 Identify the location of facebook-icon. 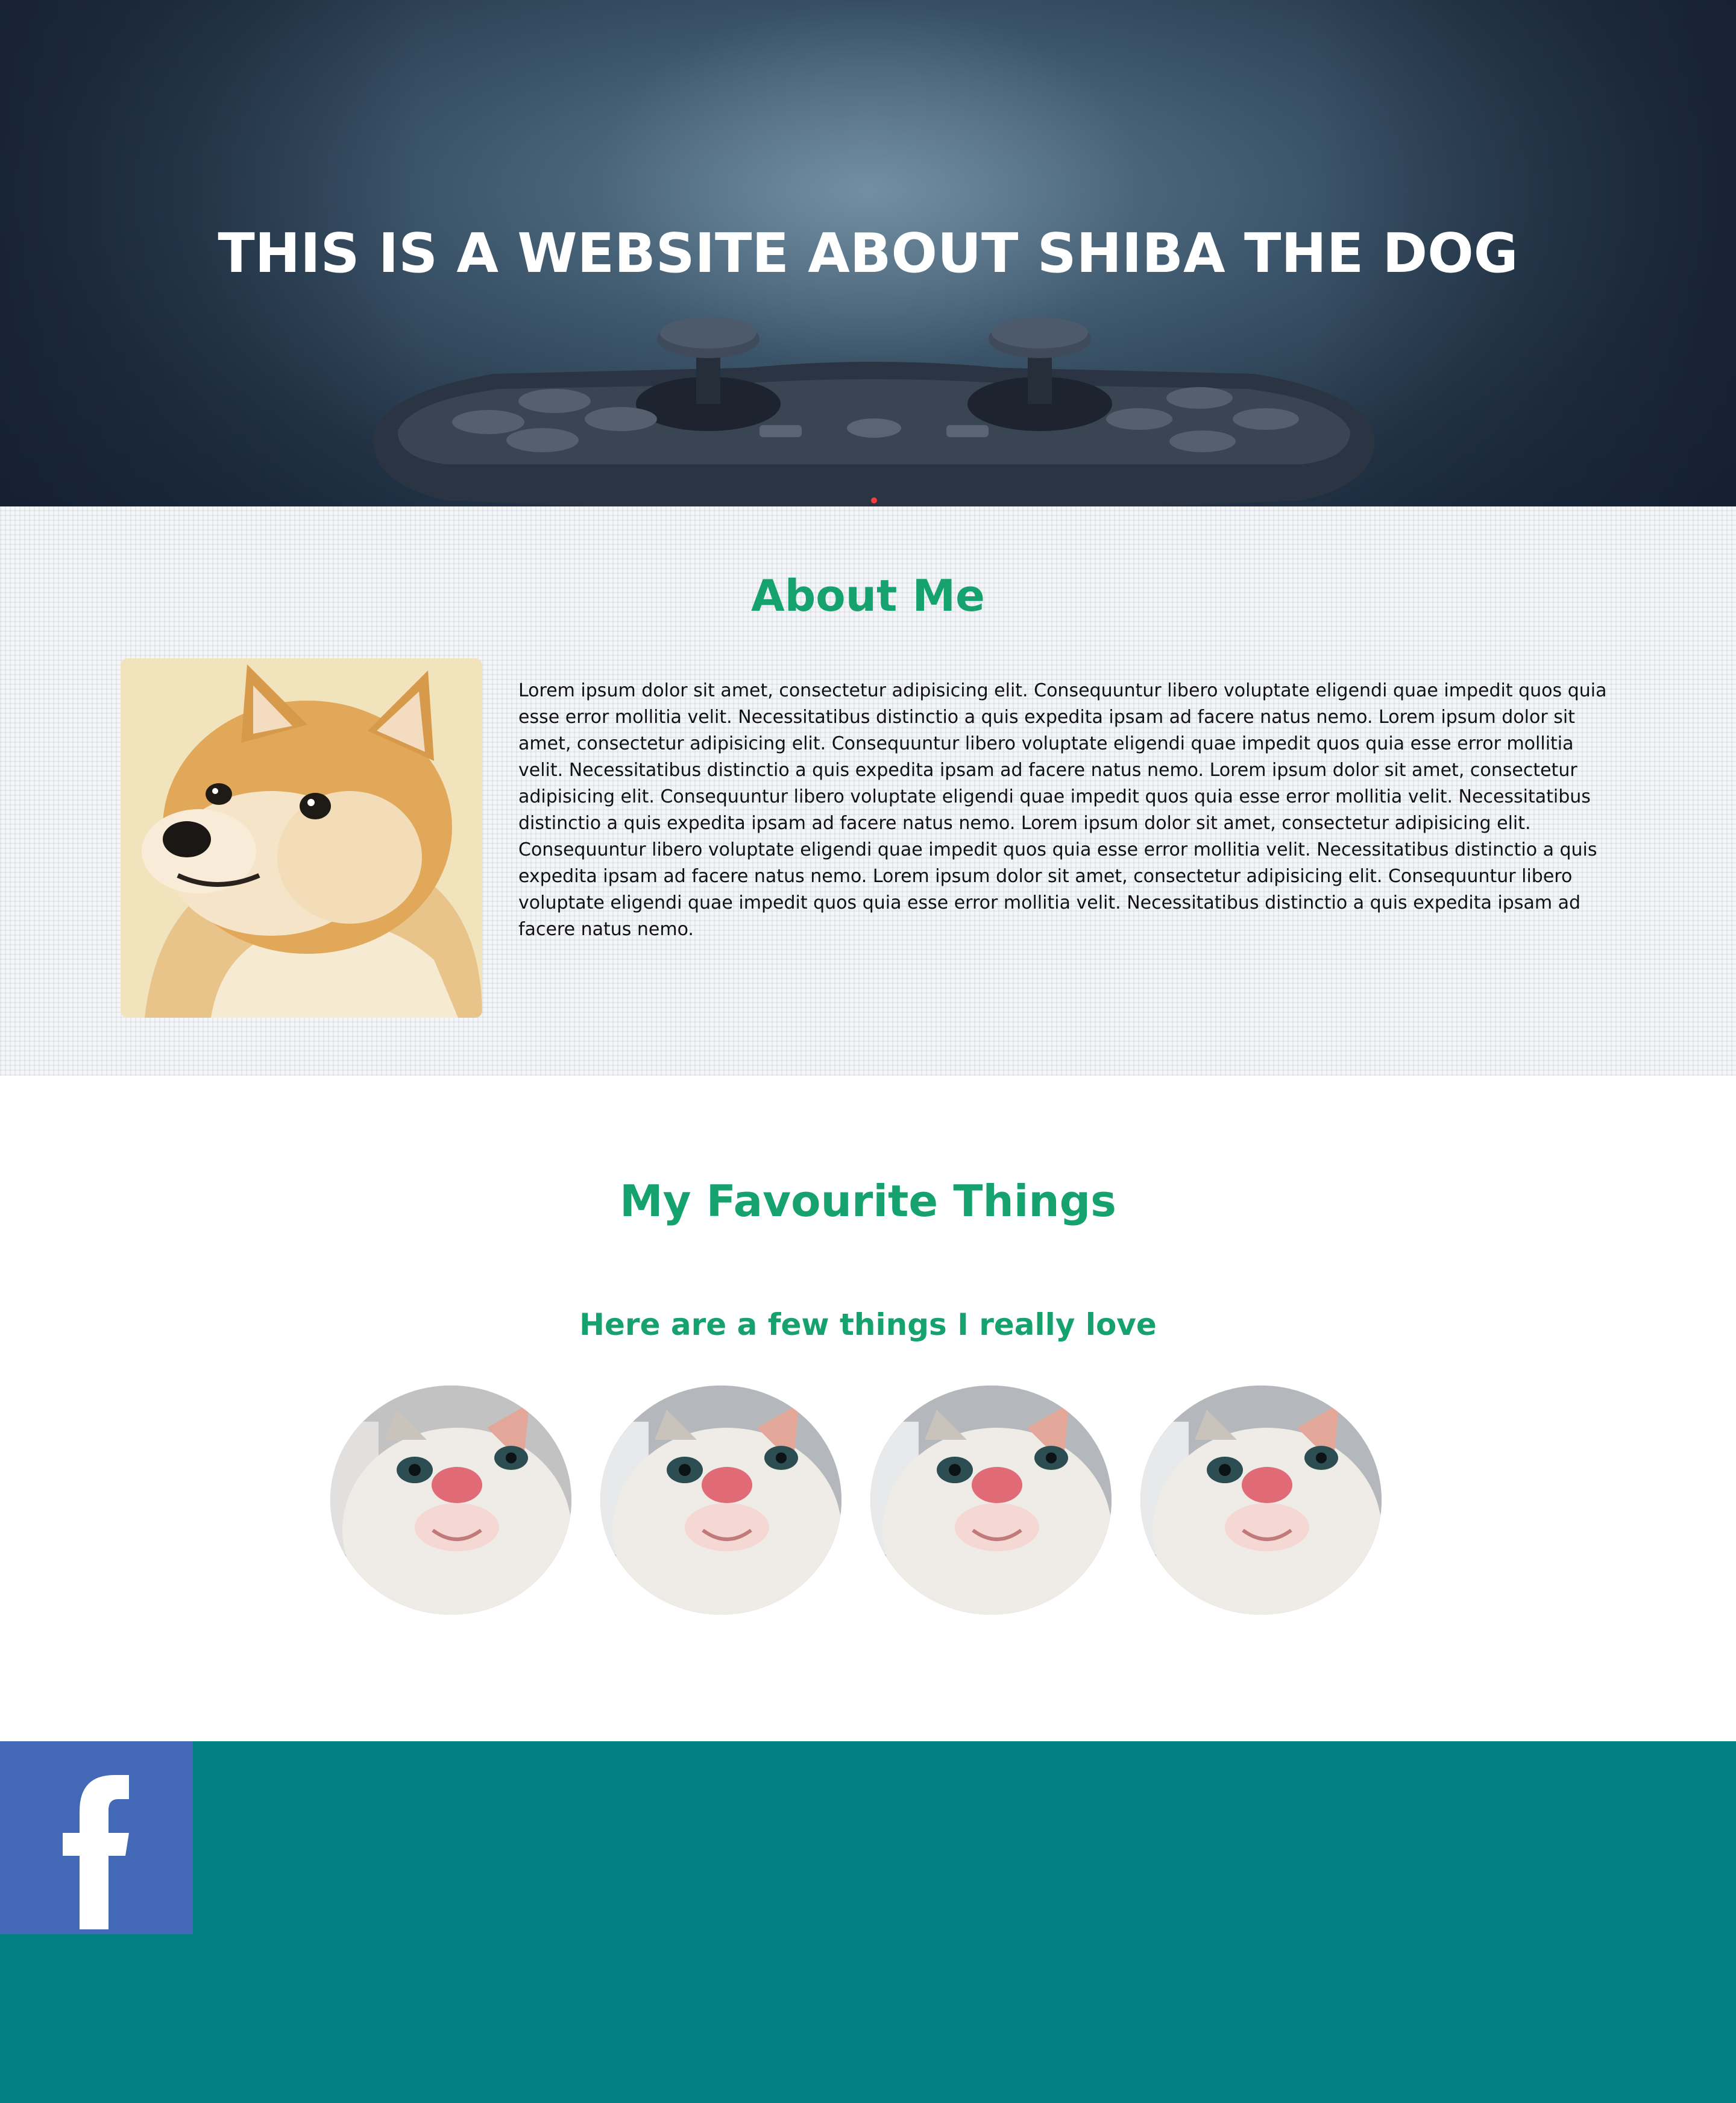
(96, 1852).